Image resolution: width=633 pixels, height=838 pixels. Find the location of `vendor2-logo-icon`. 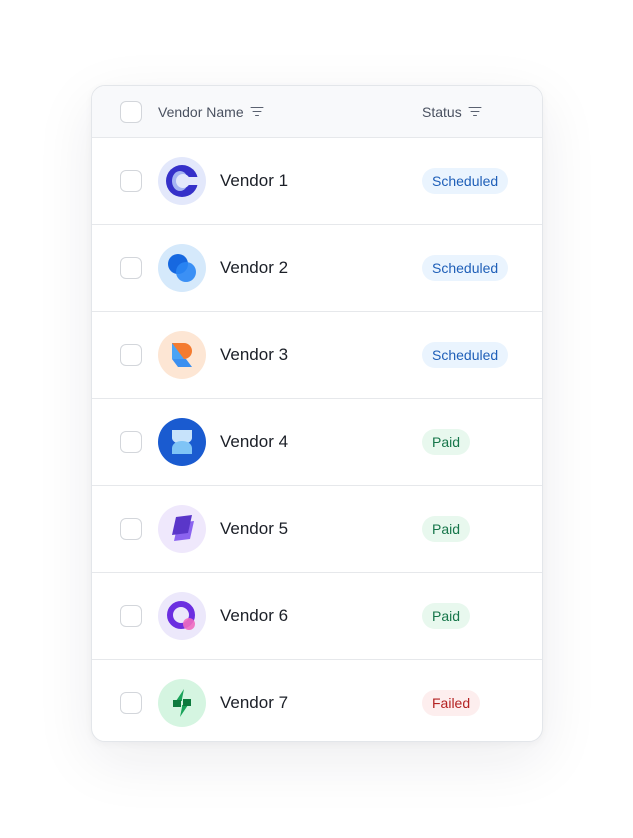

vendor2-logo-icon is located at coordinates (182, 268).